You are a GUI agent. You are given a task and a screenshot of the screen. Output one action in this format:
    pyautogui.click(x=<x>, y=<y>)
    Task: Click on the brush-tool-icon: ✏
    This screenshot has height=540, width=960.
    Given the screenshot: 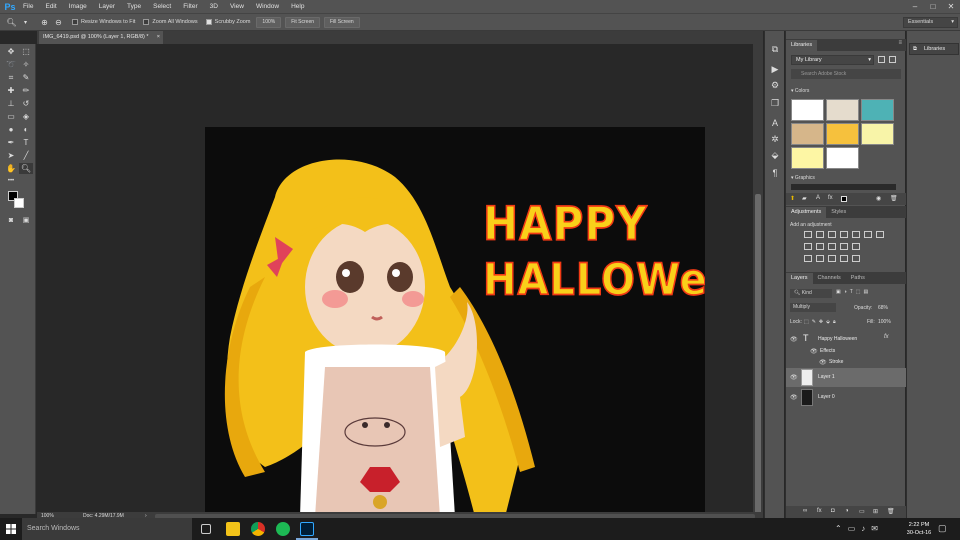 What is the action you would take?
    pyautogui.click(x=26, y=90)
    